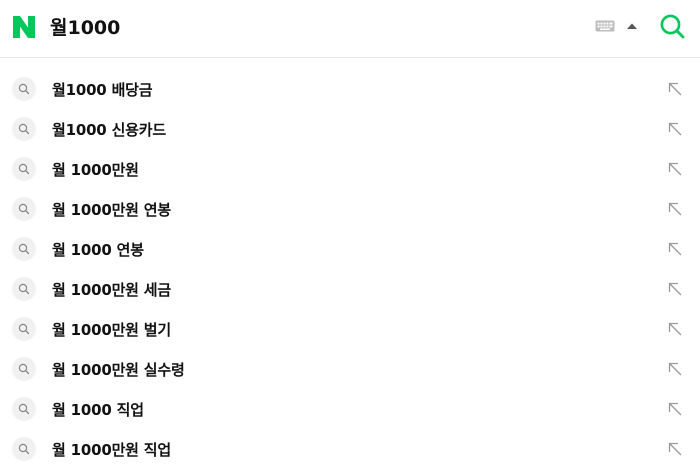 Image resolution: width=700 pixels, height=472 pixels. I want to click on suggestion-label: 월 1000만원 직업, so click(111, 450).